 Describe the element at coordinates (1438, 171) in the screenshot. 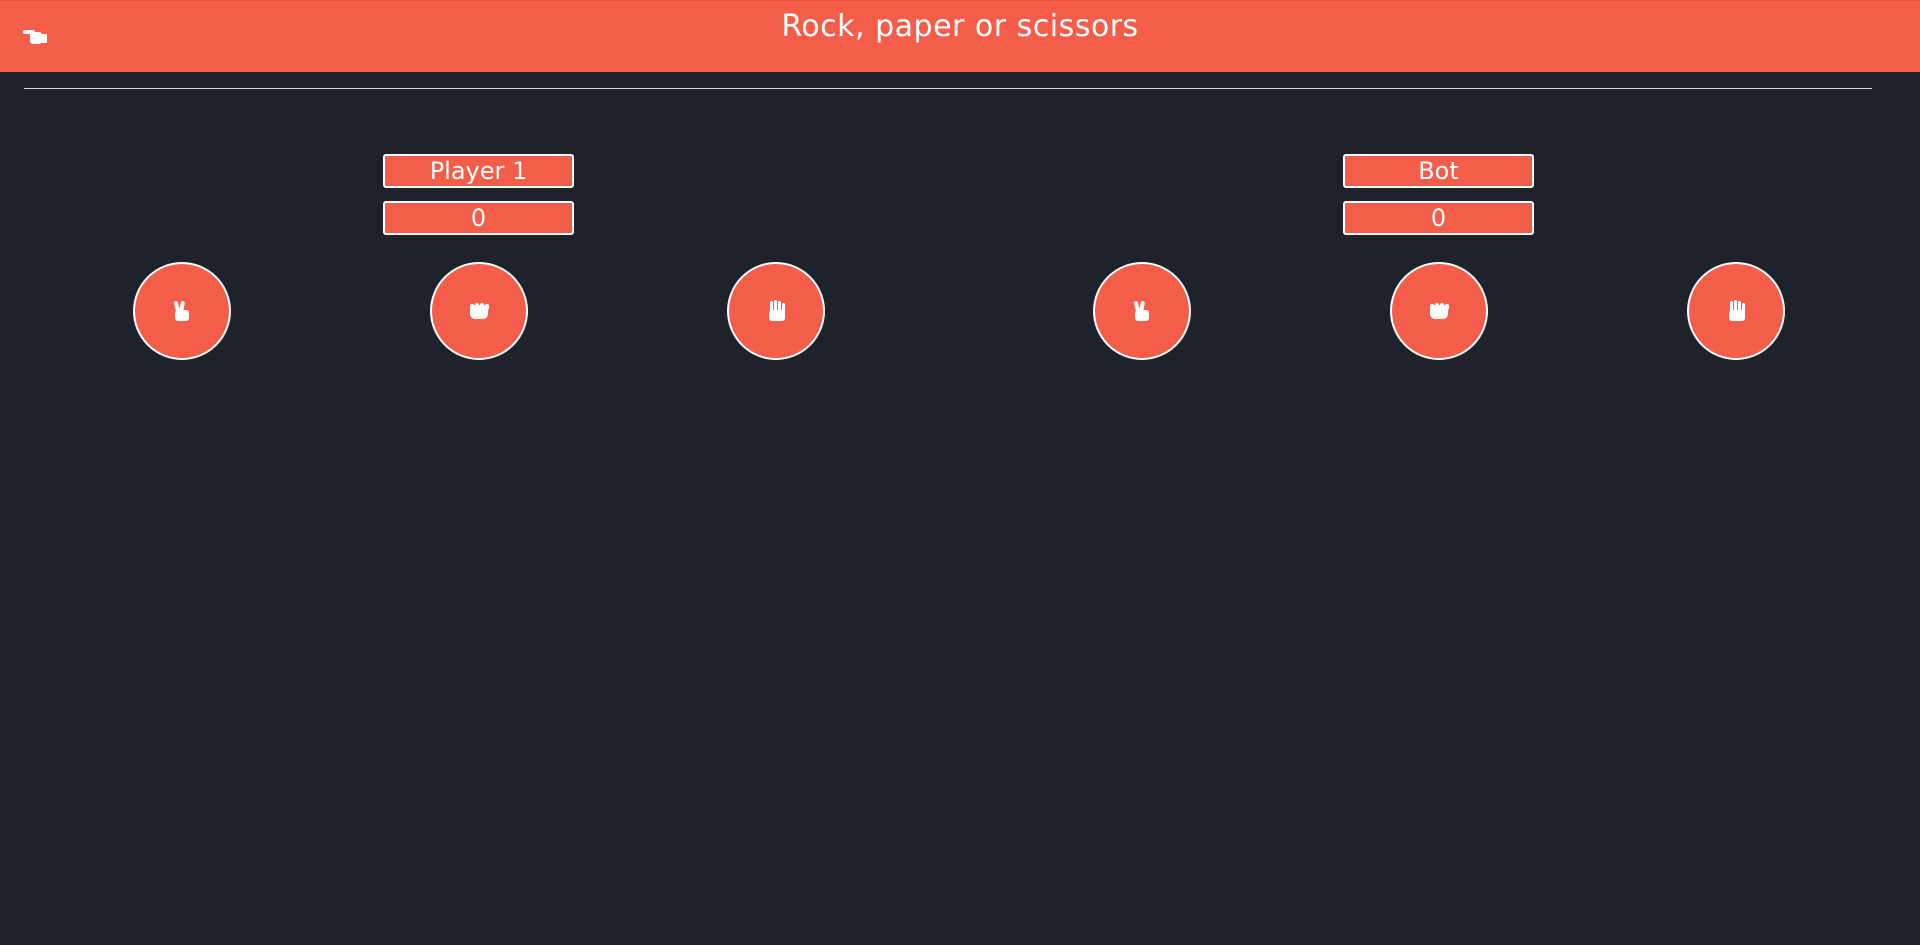

I see `bot-name: Bot` at that location.